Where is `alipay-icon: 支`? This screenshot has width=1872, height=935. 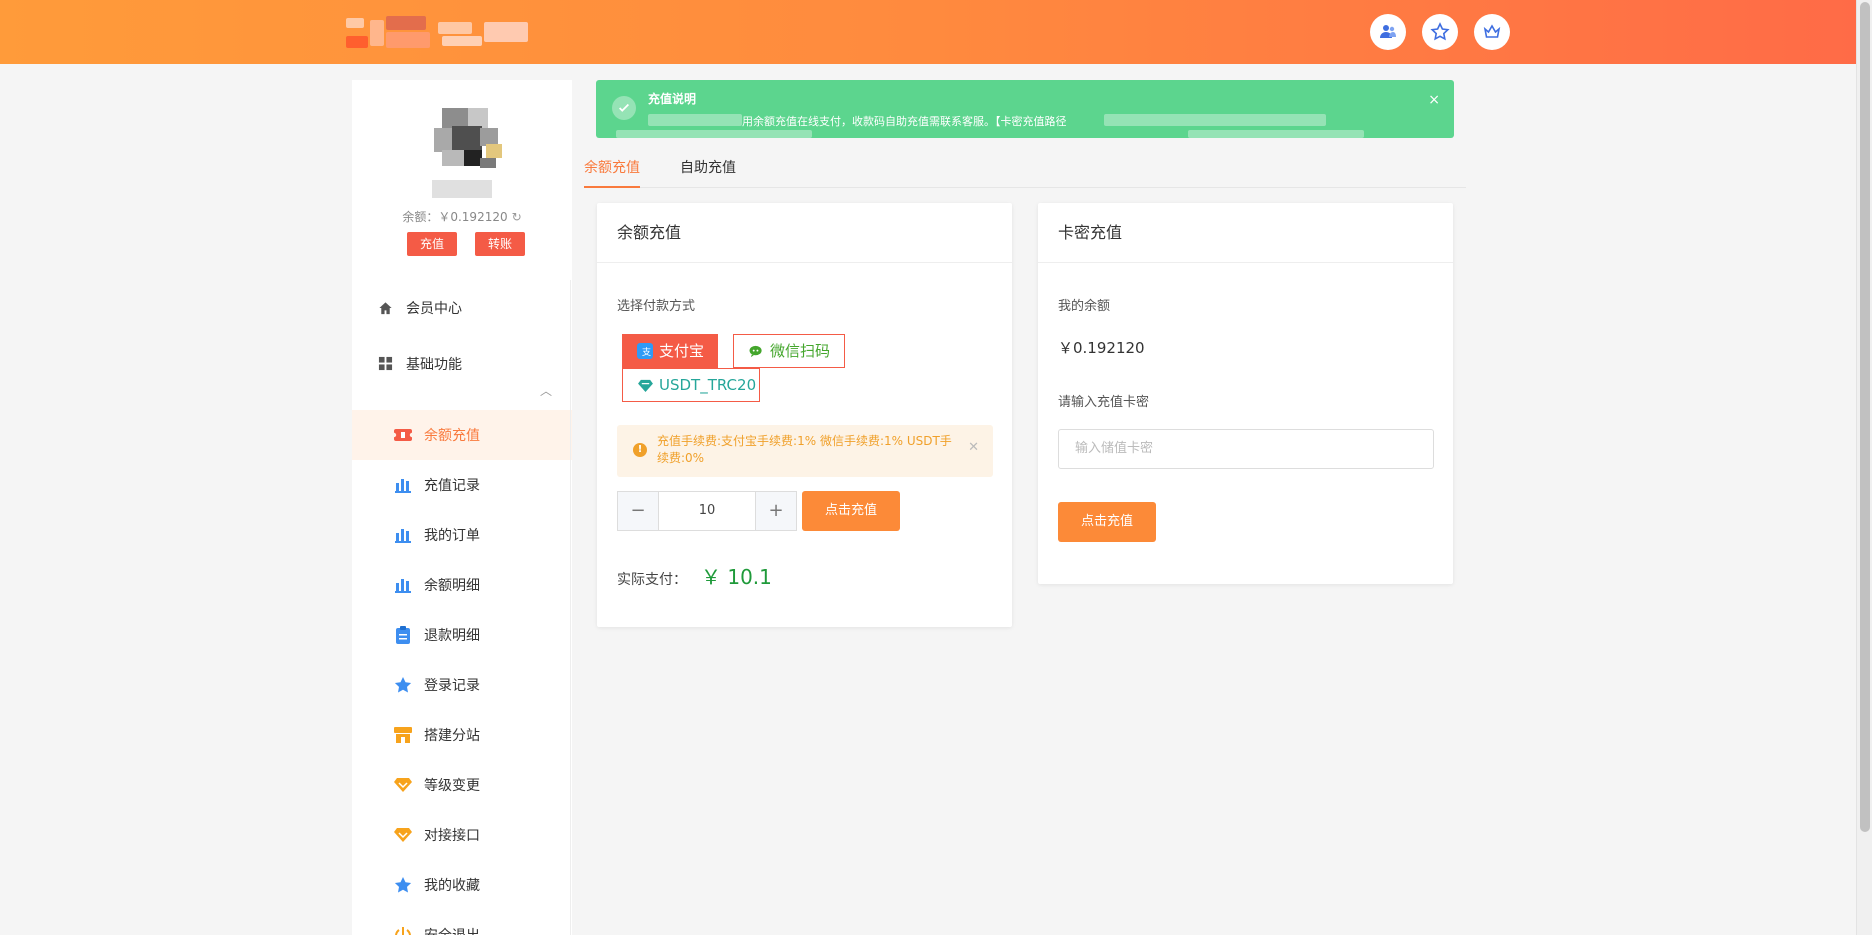 alipay-icon: 支 is located at coordinates (645, 351).